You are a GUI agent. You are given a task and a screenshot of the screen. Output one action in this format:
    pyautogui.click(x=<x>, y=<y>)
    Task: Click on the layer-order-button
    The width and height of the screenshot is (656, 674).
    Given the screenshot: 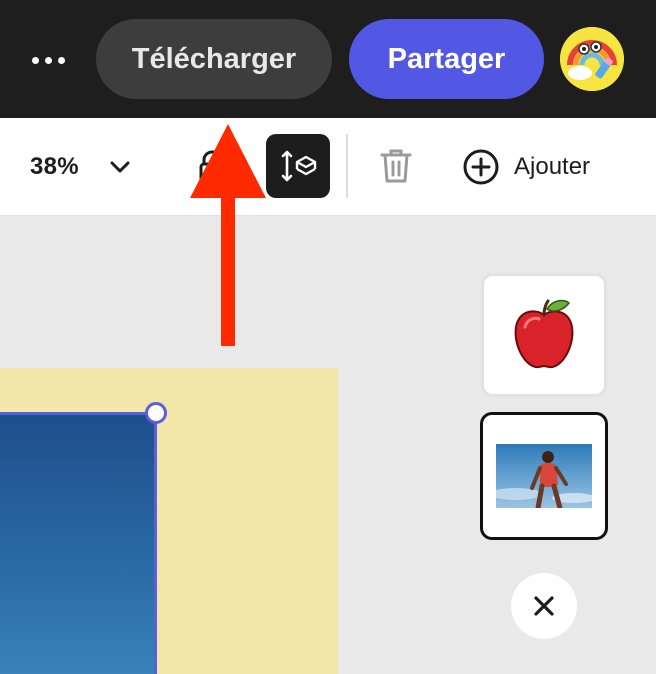 What is the action you would take?
    pyautogui.click(x=298, y=166)
    